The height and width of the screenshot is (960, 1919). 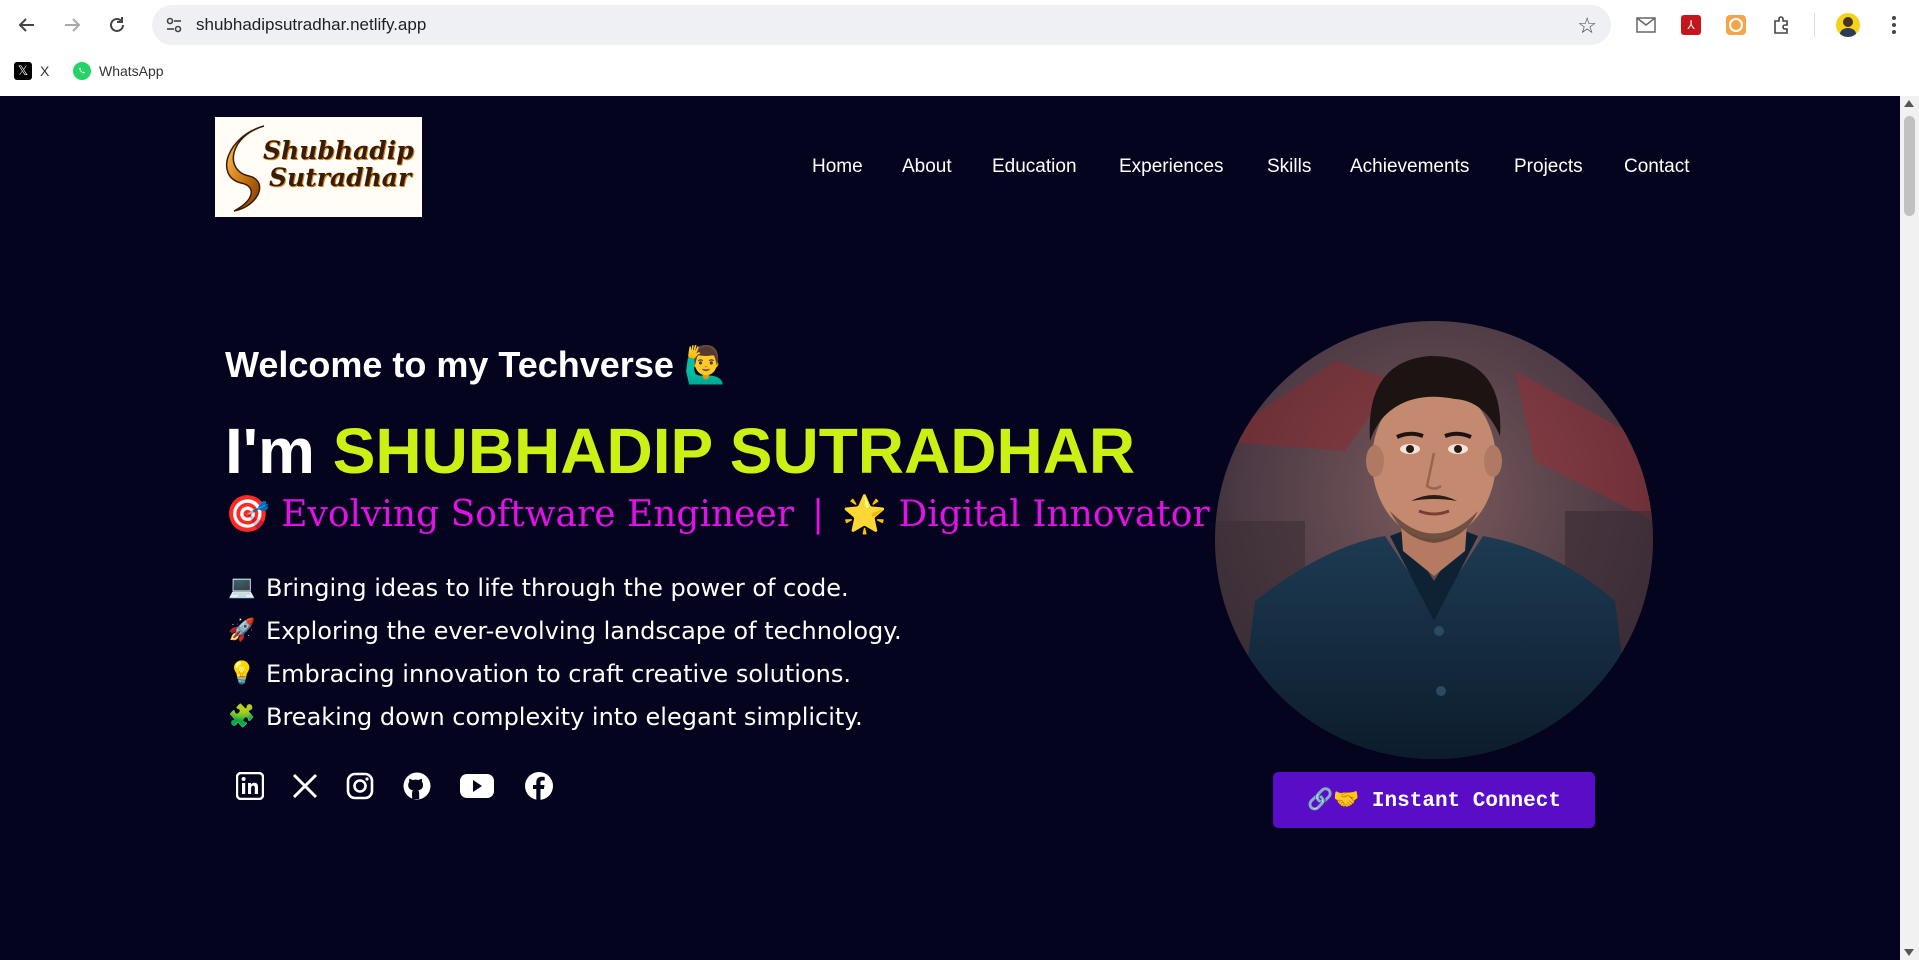 What do you see at coordinates (509, 514) in the screenshot?
I see `tagline-role: 🎯 Evolving Software Engineer` at bounding box center [509, 514].